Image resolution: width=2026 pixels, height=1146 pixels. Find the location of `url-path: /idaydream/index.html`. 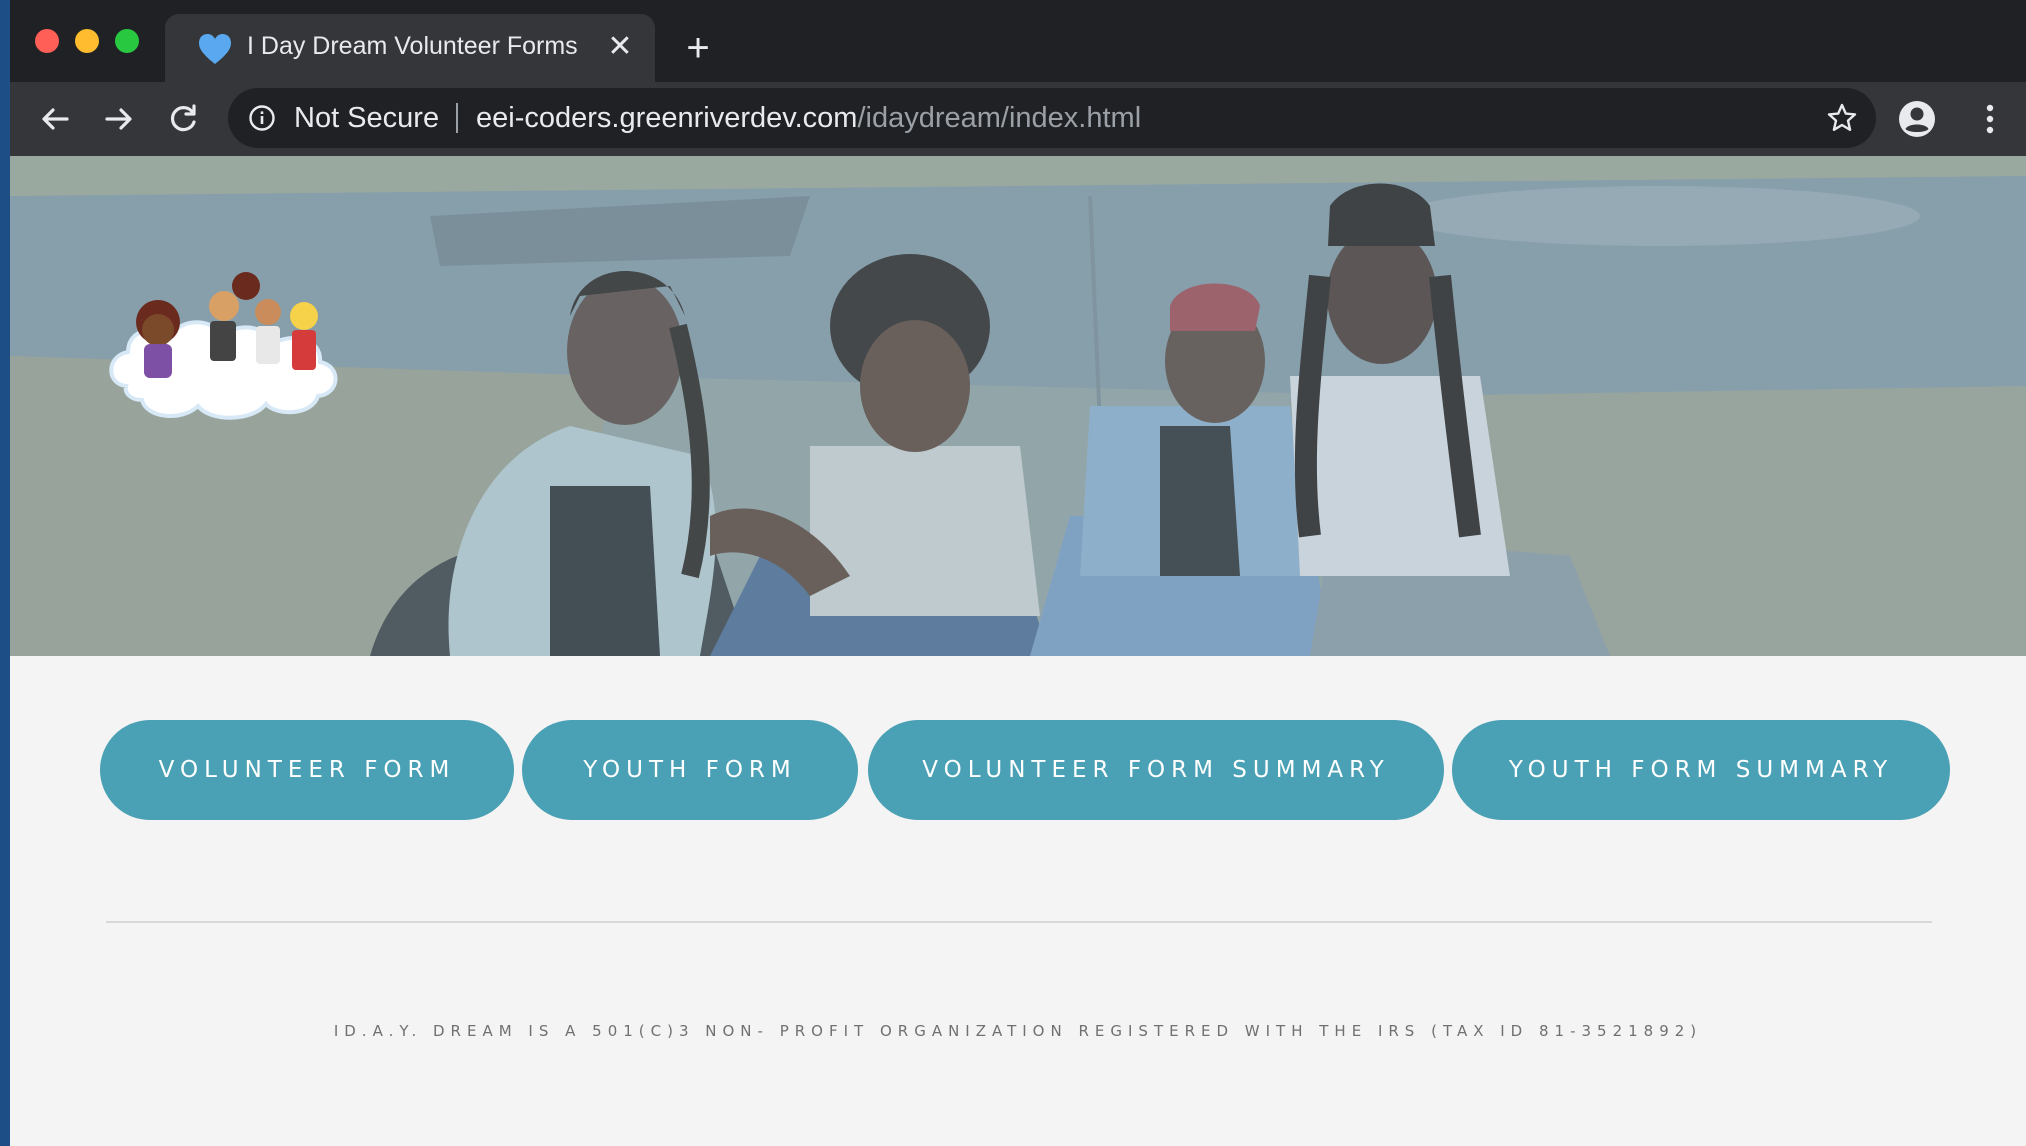

url-path: /idaydream/index.html is located at coordinates (999, 118).